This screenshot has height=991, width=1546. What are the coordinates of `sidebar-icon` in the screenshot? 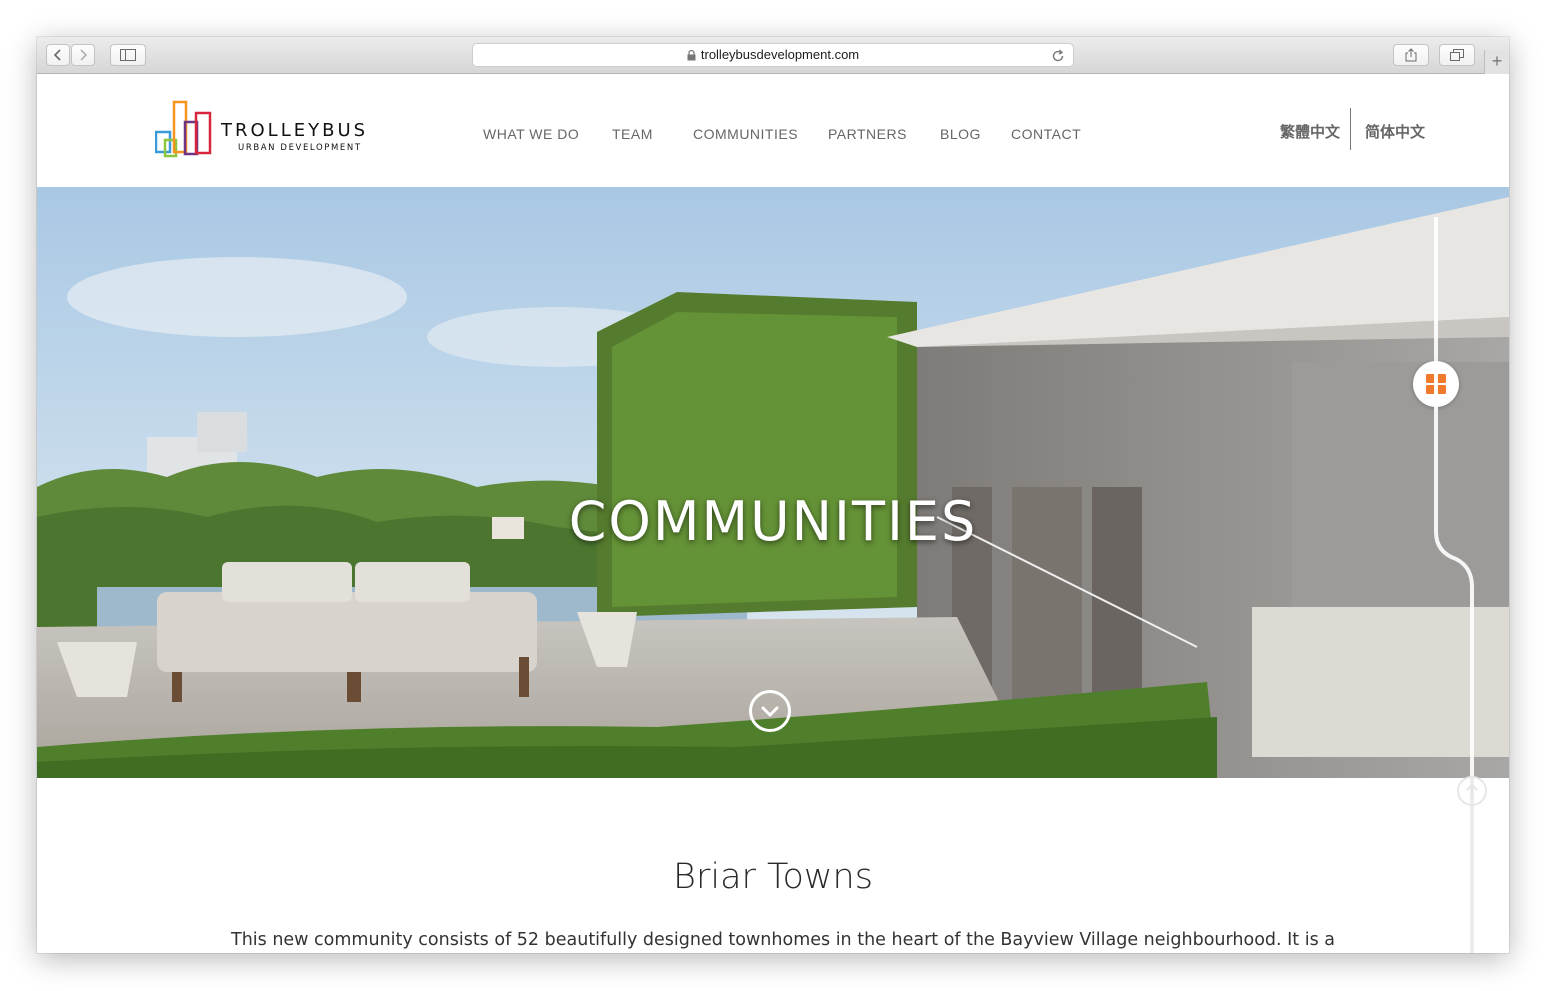 It's located at (128, 55).